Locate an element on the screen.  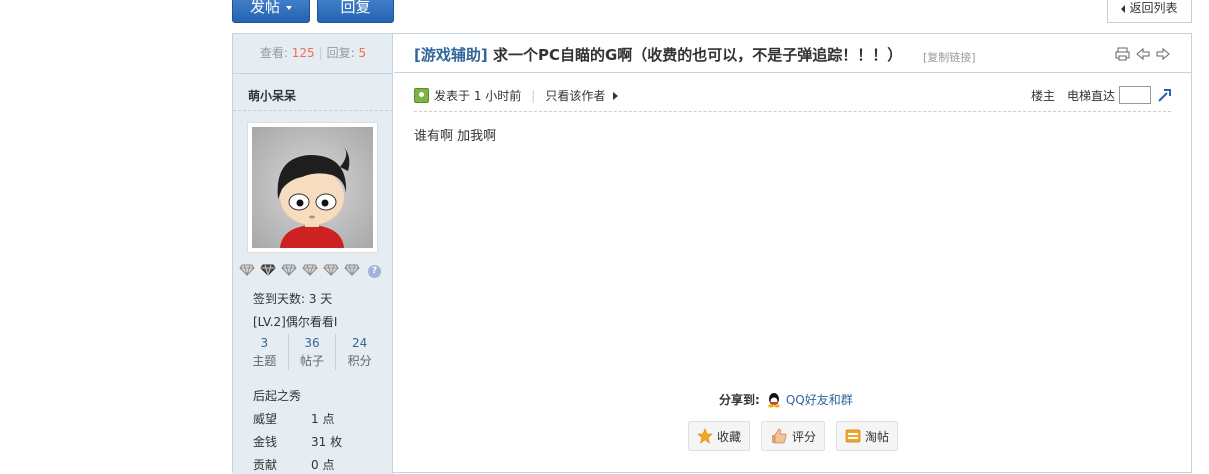
share-label: 分享到: is located at coordinates (739, 400).